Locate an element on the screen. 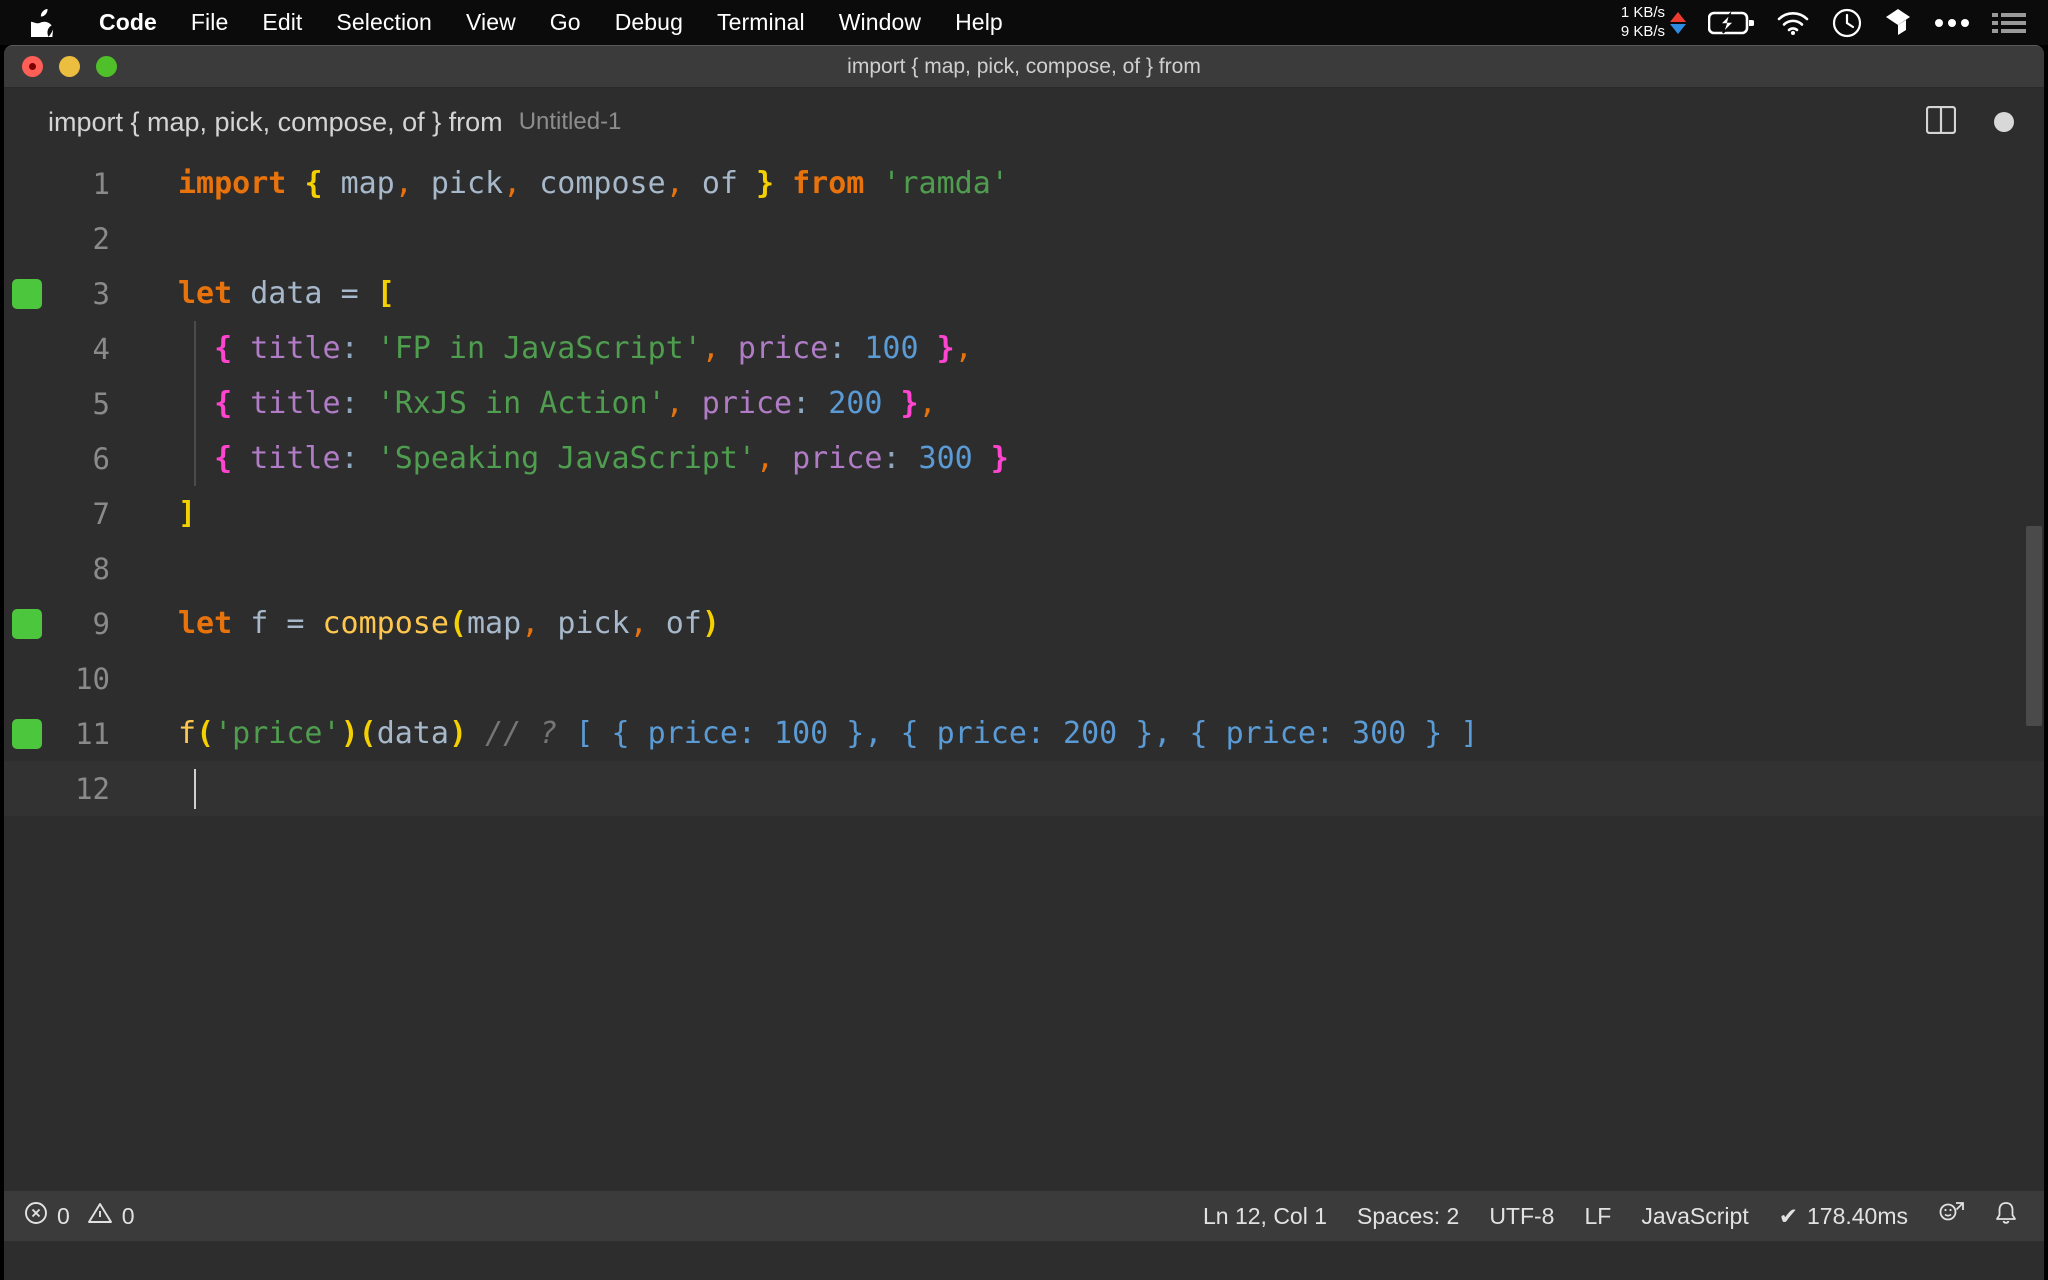  unsaved-dot-icon is located at coordinates (2004, 122).